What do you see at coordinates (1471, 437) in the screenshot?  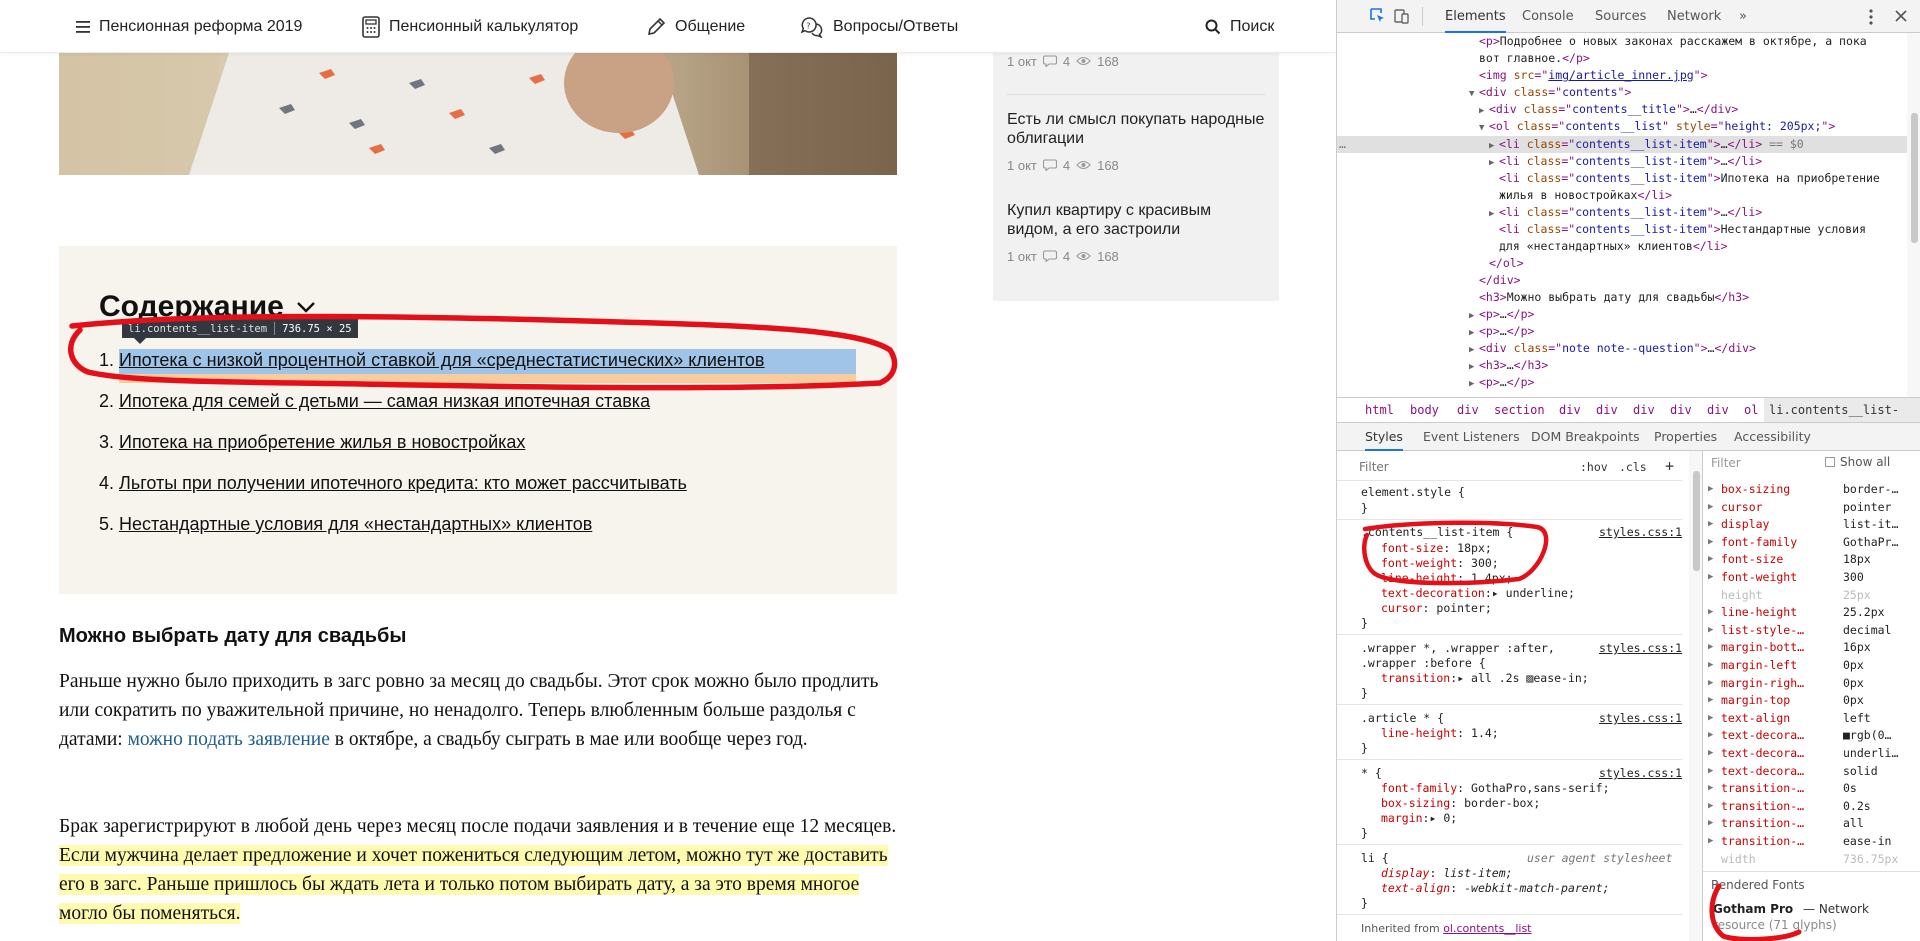 I see `subtab-event-listeners: Event Listeners` at bounding box center [1471, 437].